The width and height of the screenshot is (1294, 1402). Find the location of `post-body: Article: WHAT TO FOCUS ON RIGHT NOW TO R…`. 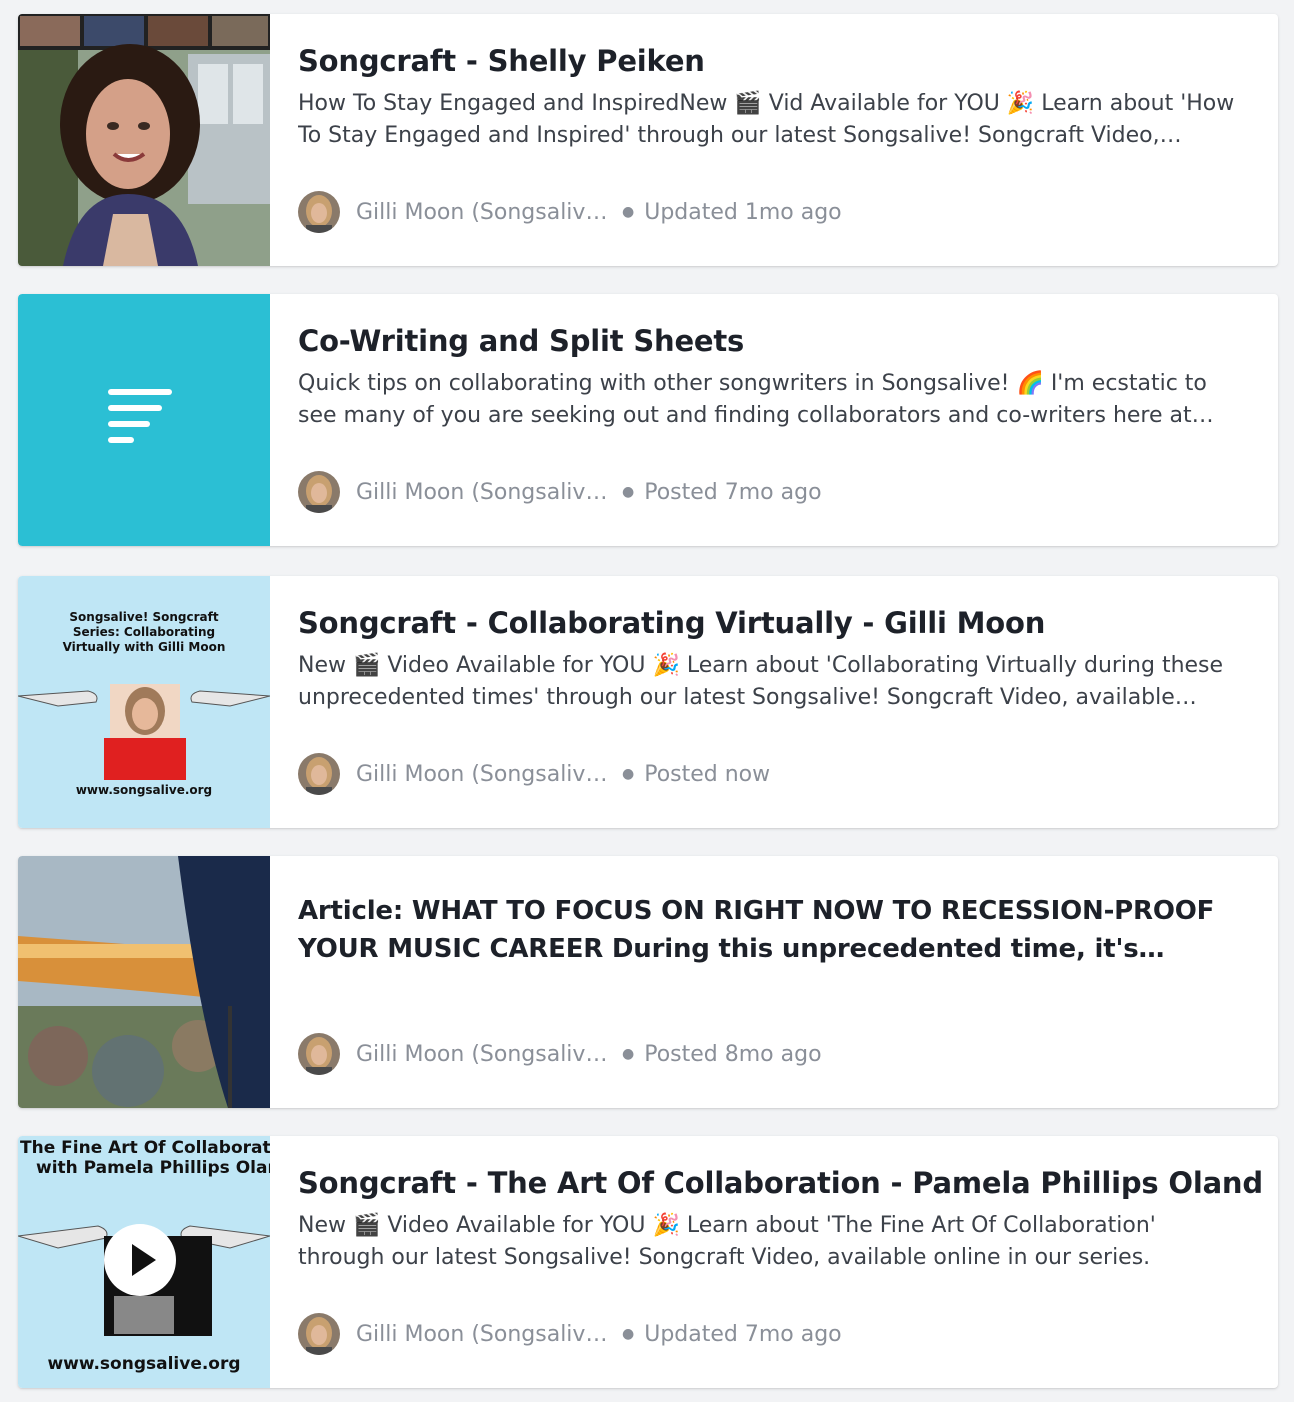

post-body: Article: WHAT TO FOCUS ON RIGHT NOW TO R… is located at coordinates (774, 982).